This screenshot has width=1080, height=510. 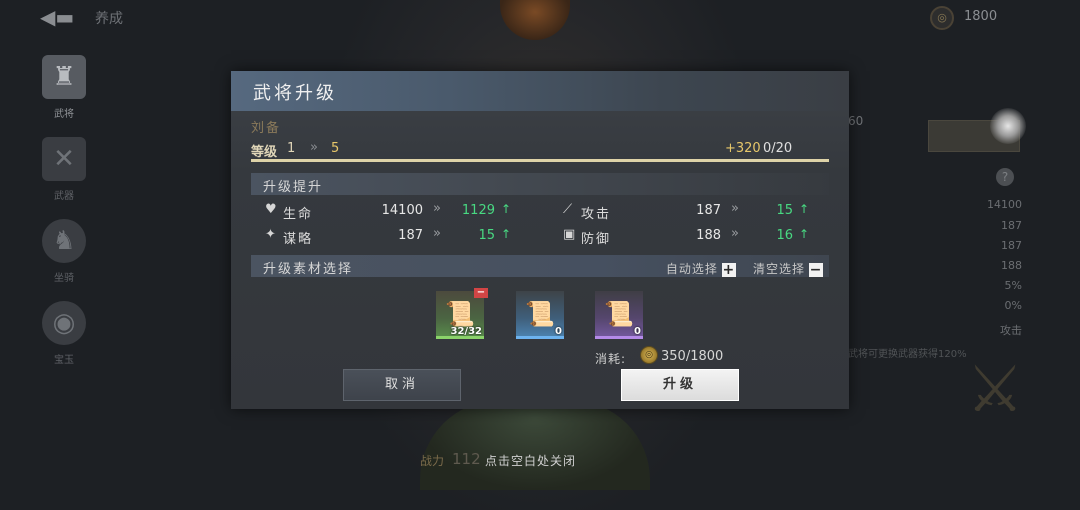 I want to click on panel-tag: 攻击, so click(x=1011, y=330).